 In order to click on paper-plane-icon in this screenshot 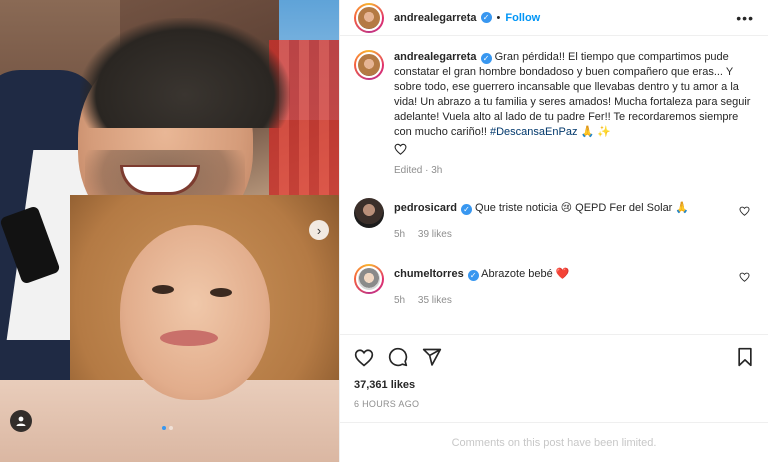, I will do `click(432, 357)`.